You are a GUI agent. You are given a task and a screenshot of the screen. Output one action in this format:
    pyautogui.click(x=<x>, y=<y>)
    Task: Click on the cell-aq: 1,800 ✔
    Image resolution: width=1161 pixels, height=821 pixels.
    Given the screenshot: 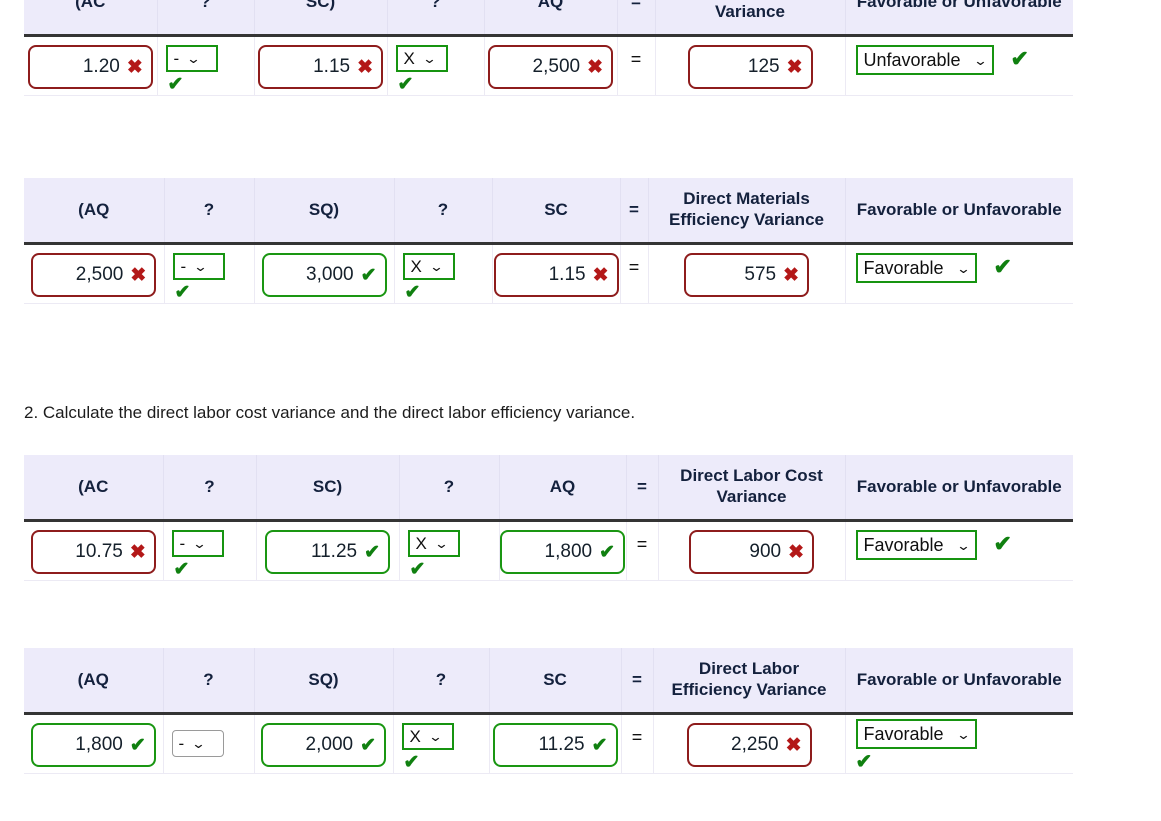 What is the action you would take?
    pyautogui.click(x=94, y=744)
    